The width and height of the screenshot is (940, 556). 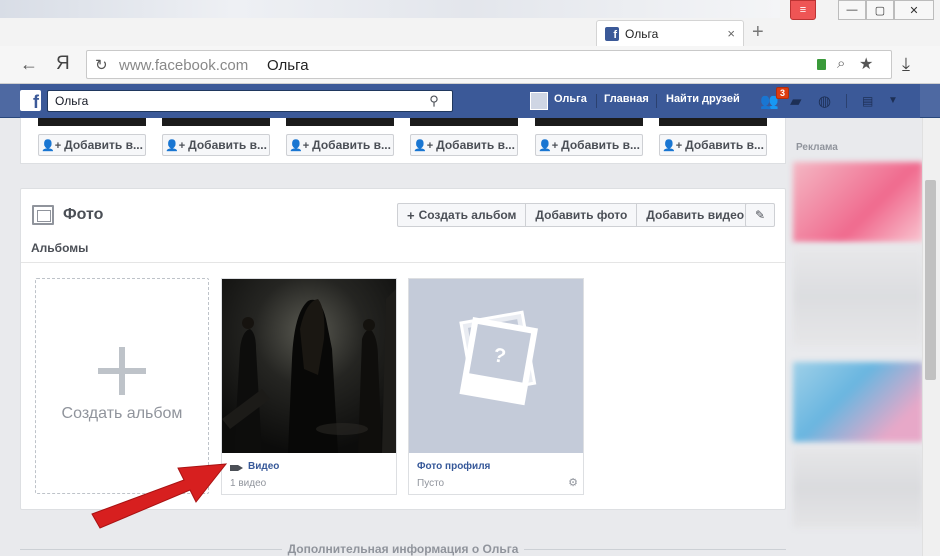 I want to click on address-bar: ↻ www.facebook.com Ольга ⌕ ★, so click(x=489, y=64).